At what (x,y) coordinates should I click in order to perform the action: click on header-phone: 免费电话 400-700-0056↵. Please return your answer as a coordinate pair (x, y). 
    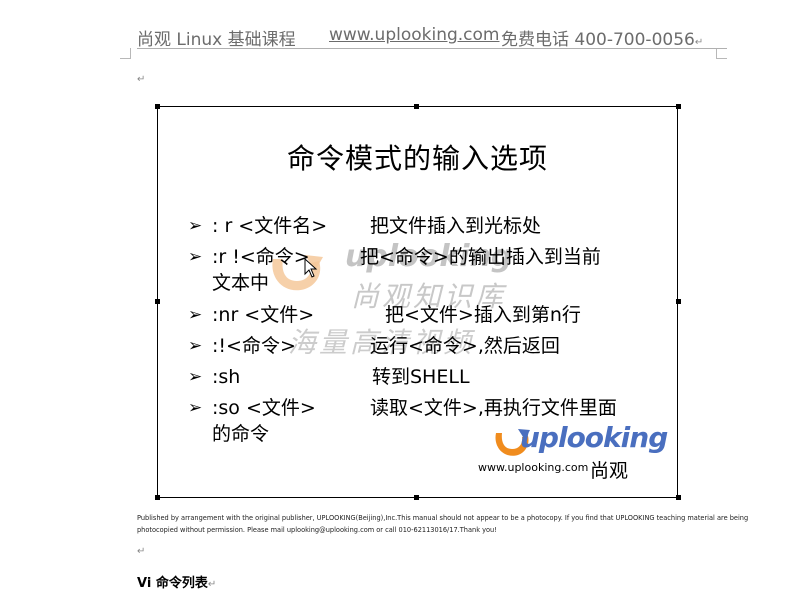
    Looking at the image, I should click on (602, 40).